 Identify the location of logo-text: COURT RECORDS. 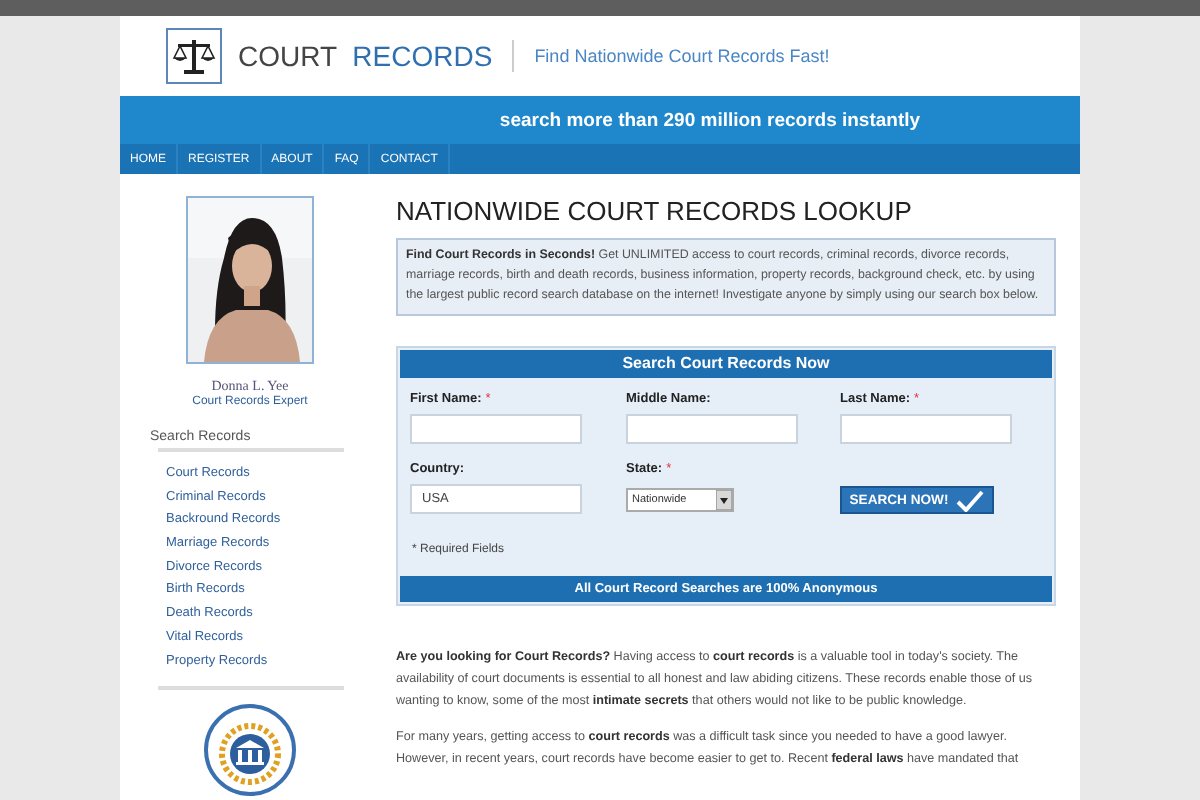
(365, 56).